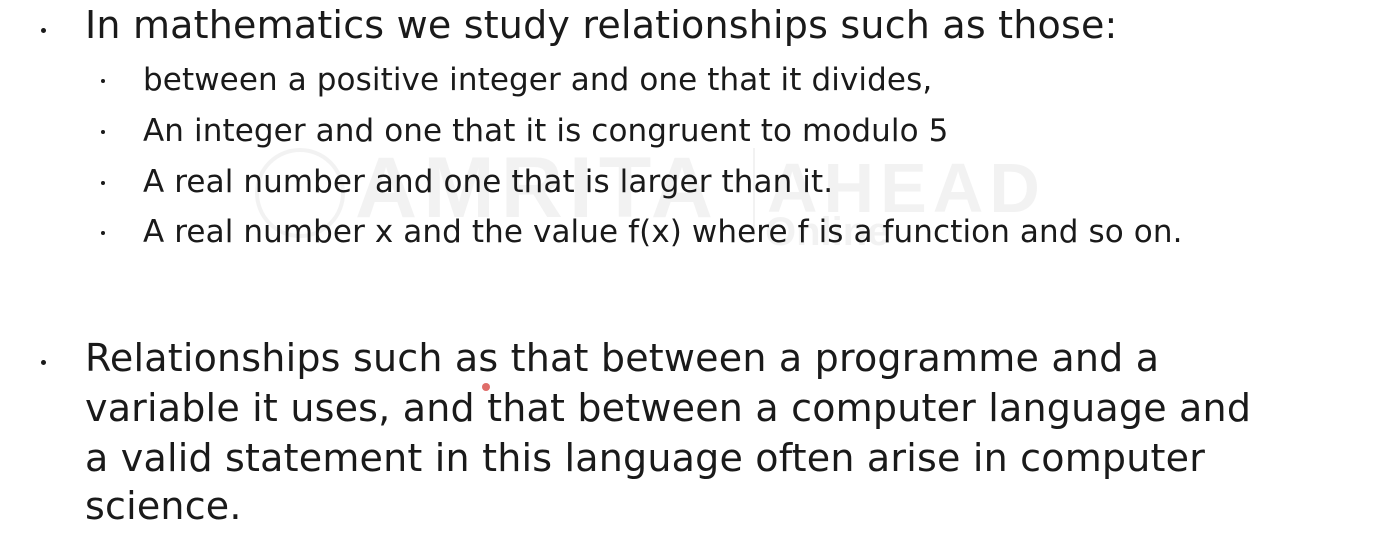 This screenshot has width=1380, height=545. Describe the element at coordinates (486, 387) in the screenshot. I see `pointer-dot` at that location.